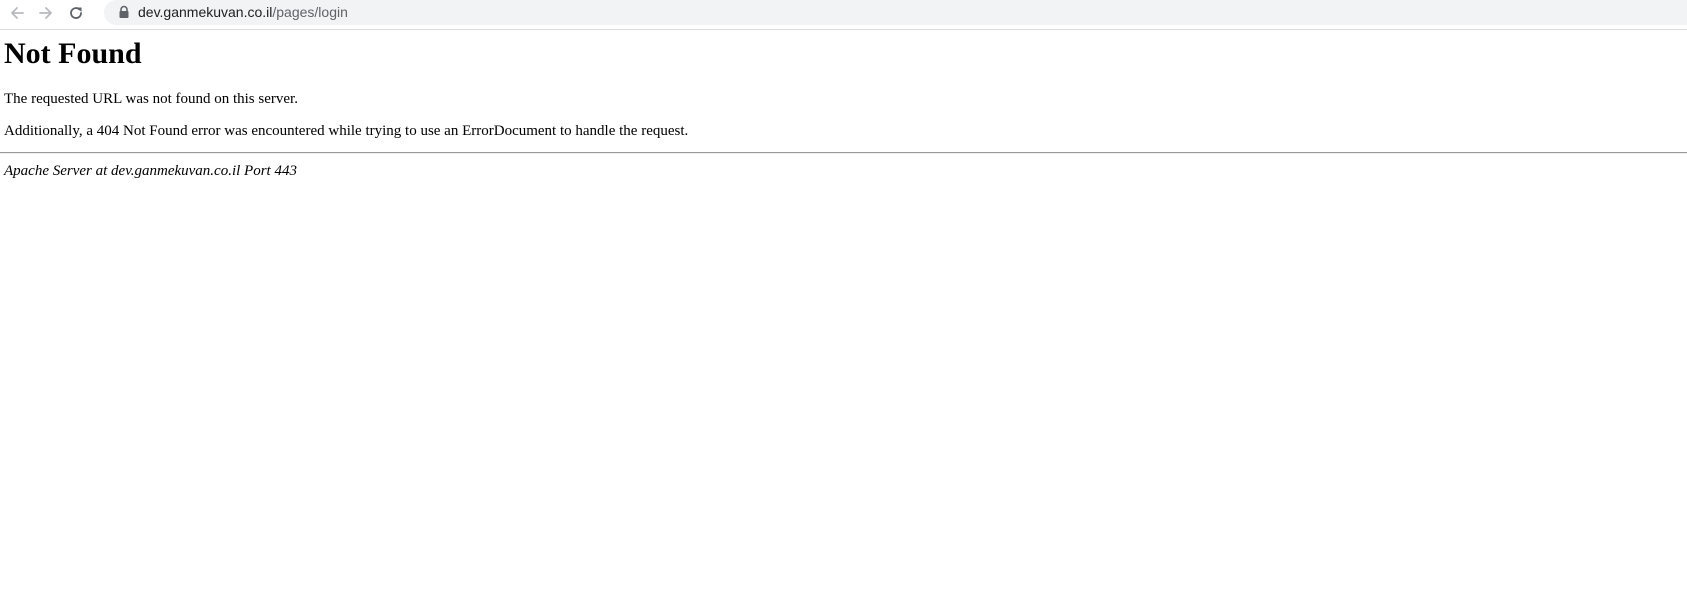 The width and height of the screenshot is (1687, 616). I want to click on back-button, so click(17, 13).